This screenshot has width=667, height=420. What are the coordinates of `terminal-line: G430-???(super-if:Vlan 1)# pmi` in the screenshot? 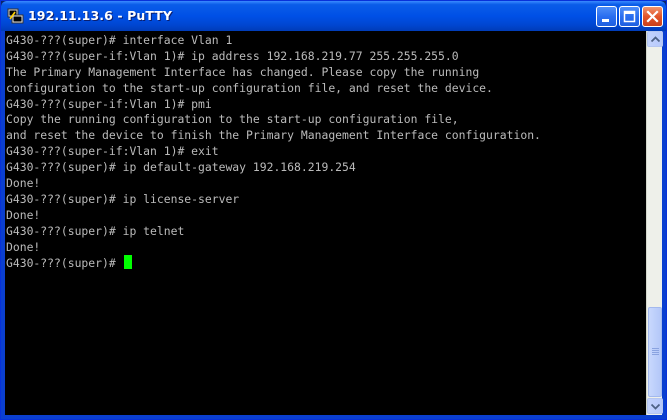 It's located at (109, 103).